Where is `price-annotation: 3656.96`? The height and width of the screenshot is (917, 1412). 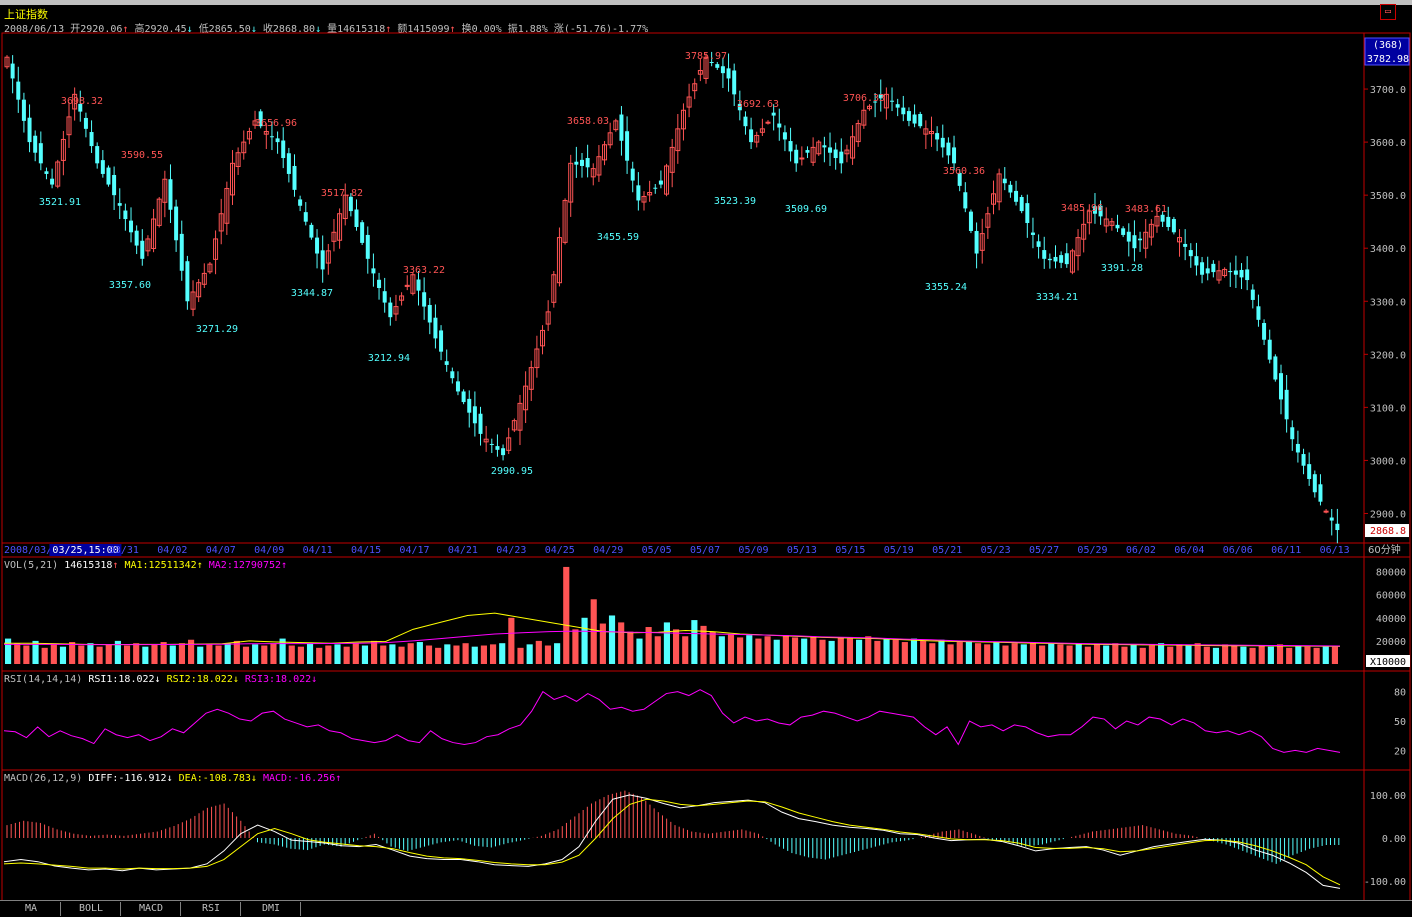
price-annotation: 3656.96 is located at coordinates (276, 123).